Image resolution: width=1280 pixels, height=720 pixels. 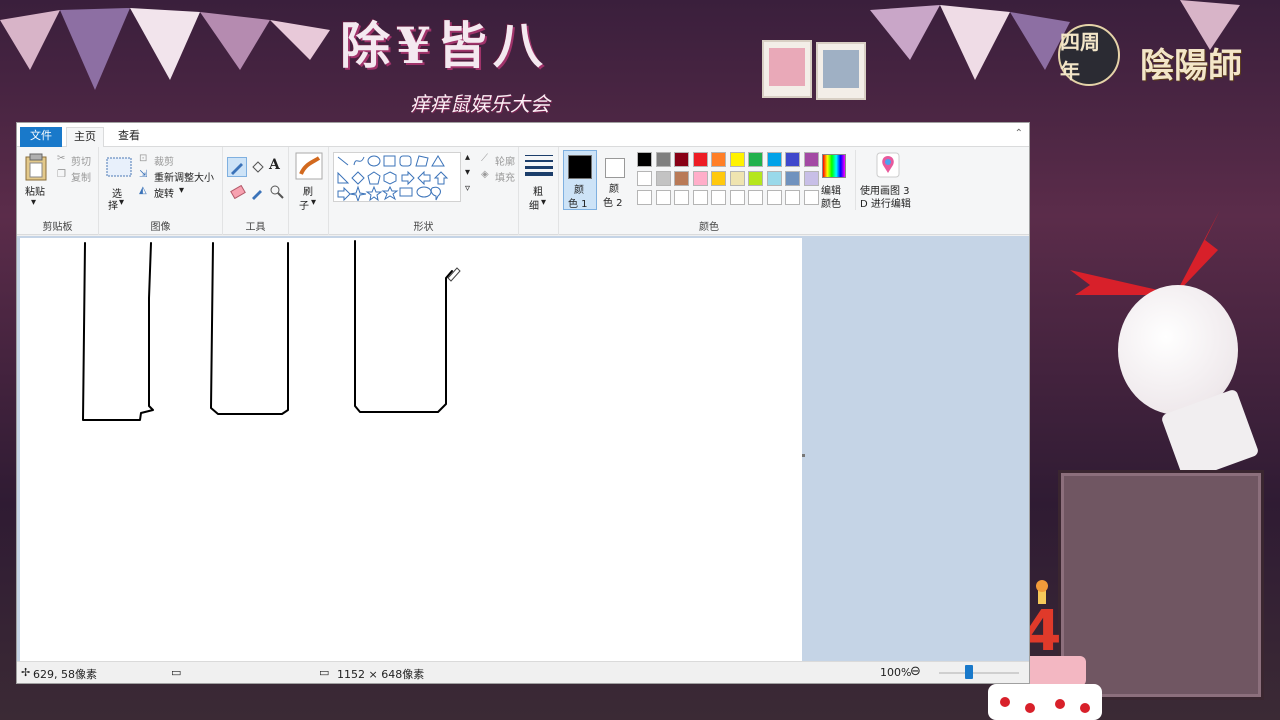 I want to click on rotate-icon: ◭, so click(x=143, y=190).